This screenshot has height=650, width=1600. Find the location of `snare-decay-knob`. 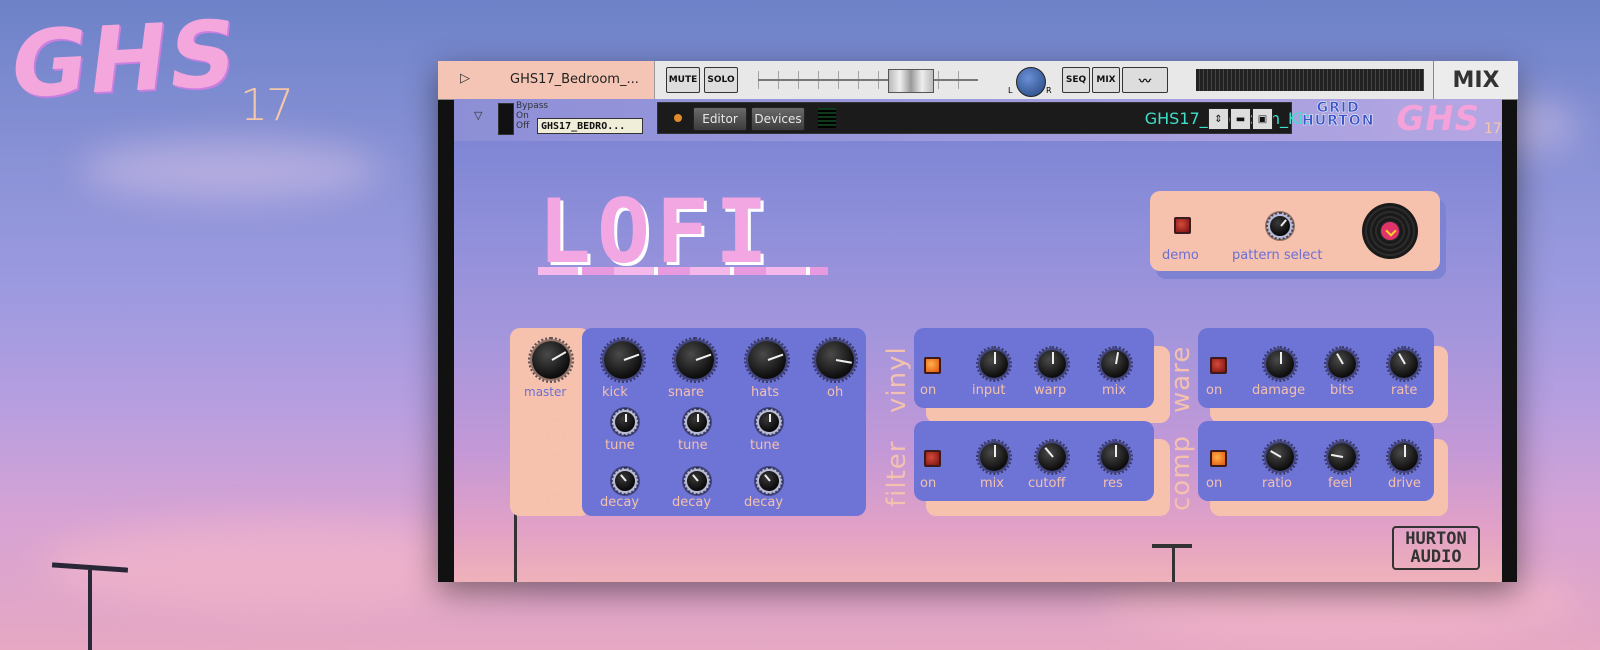

snare-decay-knob is located at coordinates (697, 481).